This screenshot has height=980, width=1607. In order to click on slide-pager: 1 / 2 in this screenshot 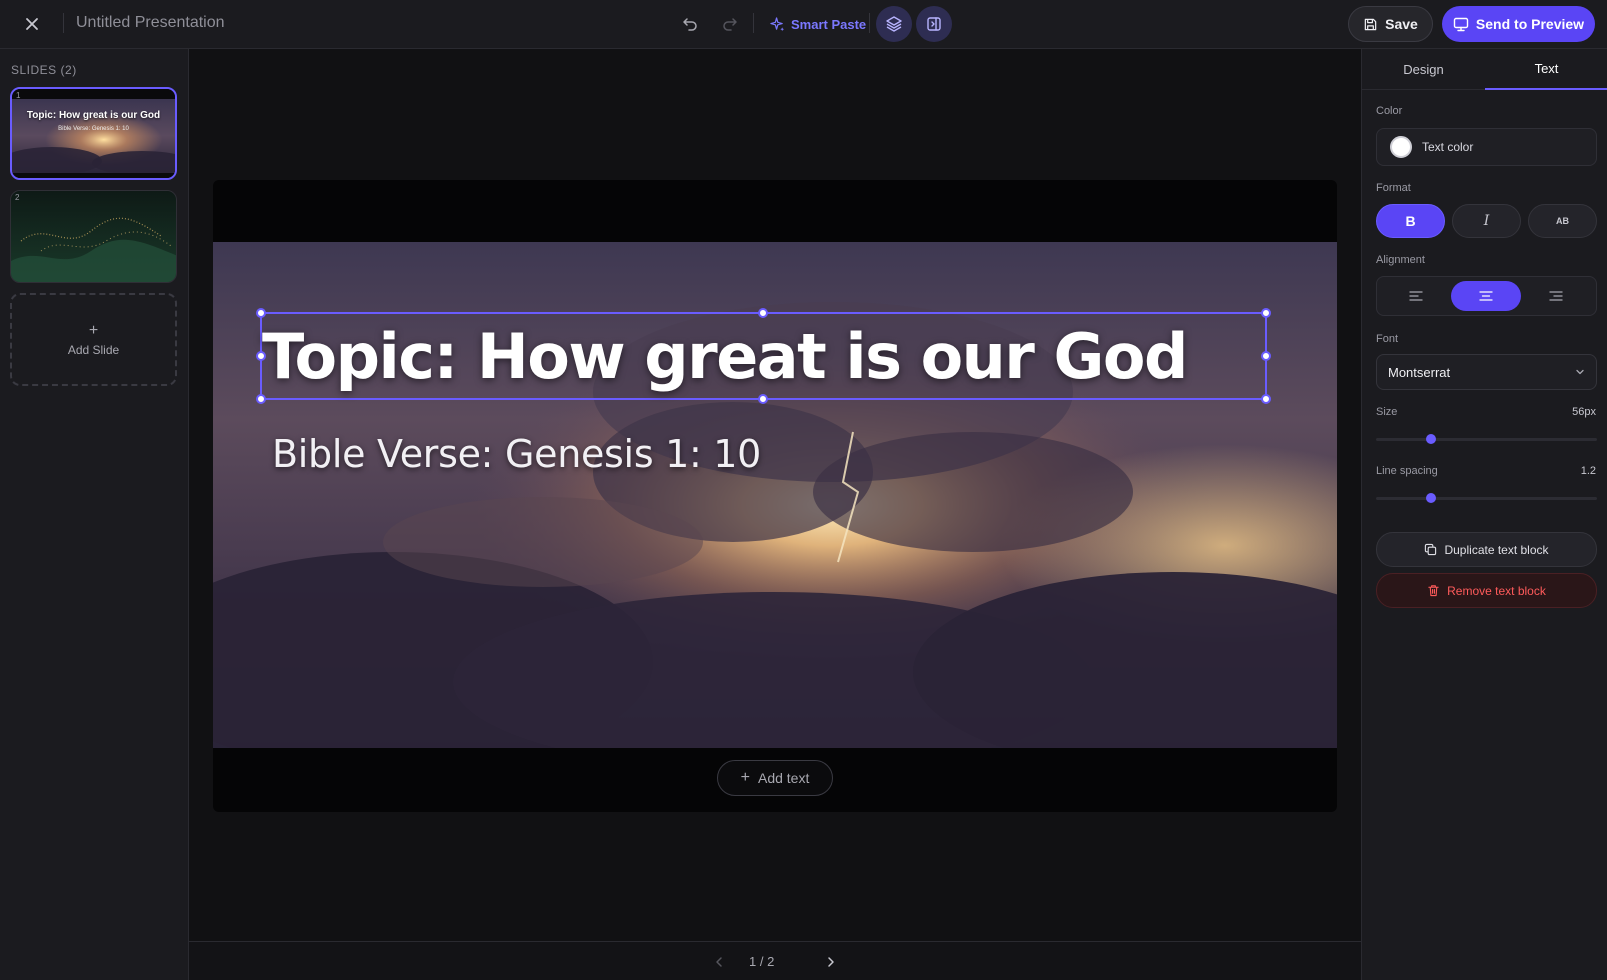, I will do `click(775, 960)`.